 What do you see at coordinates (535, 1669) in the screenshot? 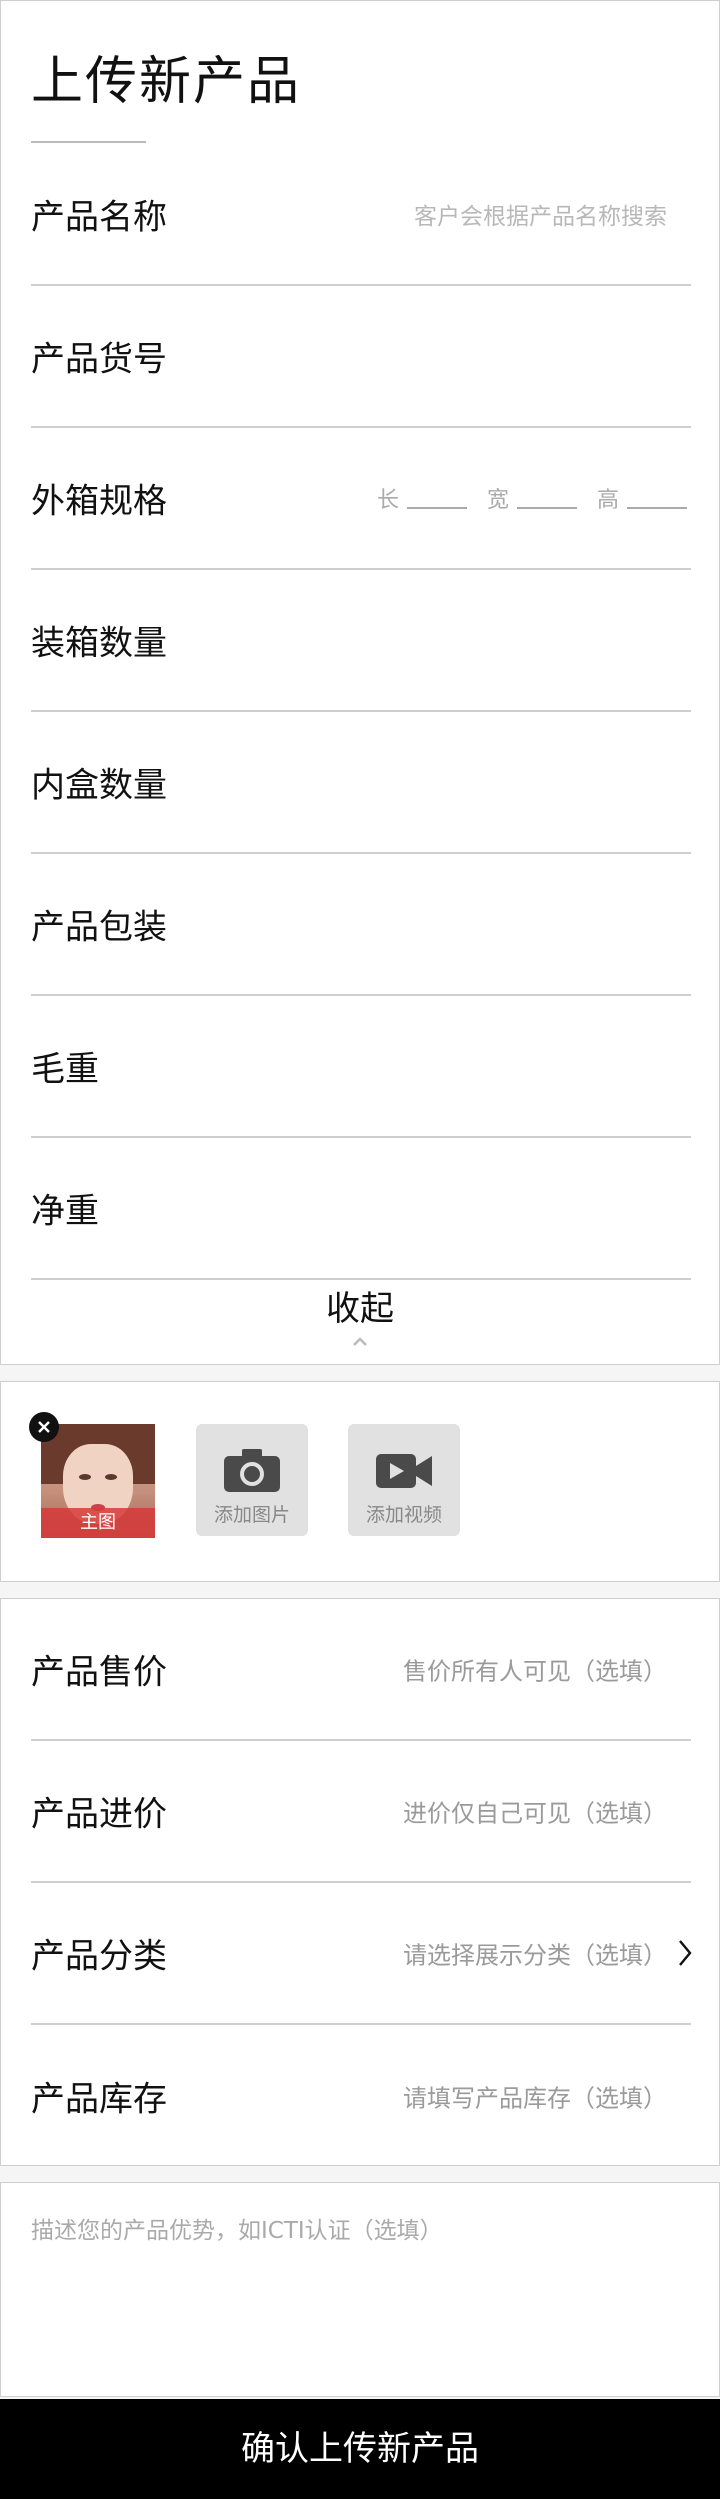
I see `sale-price-input: 售价所有人可见（选填）` at bounding box center [535, 1669].